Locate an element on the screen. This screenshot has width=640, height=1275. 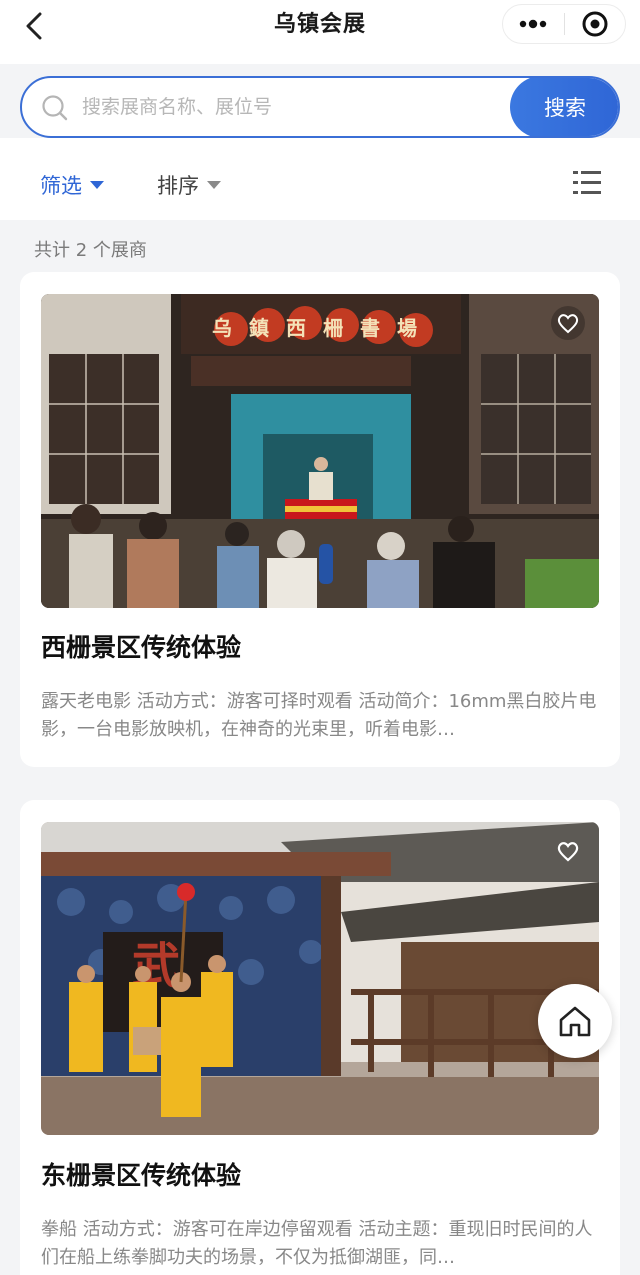
sort-dropdown: 排序 is located at coordinates (189, 185).